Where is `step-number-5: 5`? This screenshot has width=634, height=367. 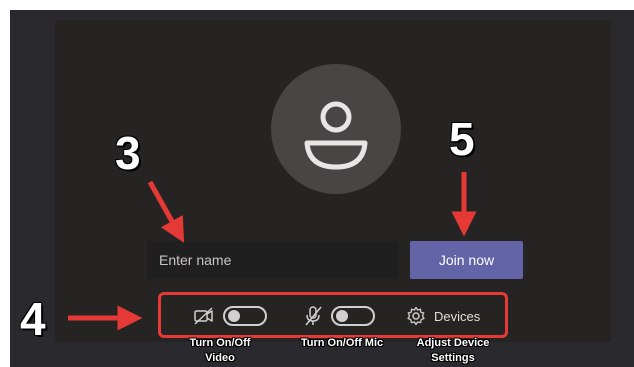 step-number-5: 5 is located at coordinates (462, 139).